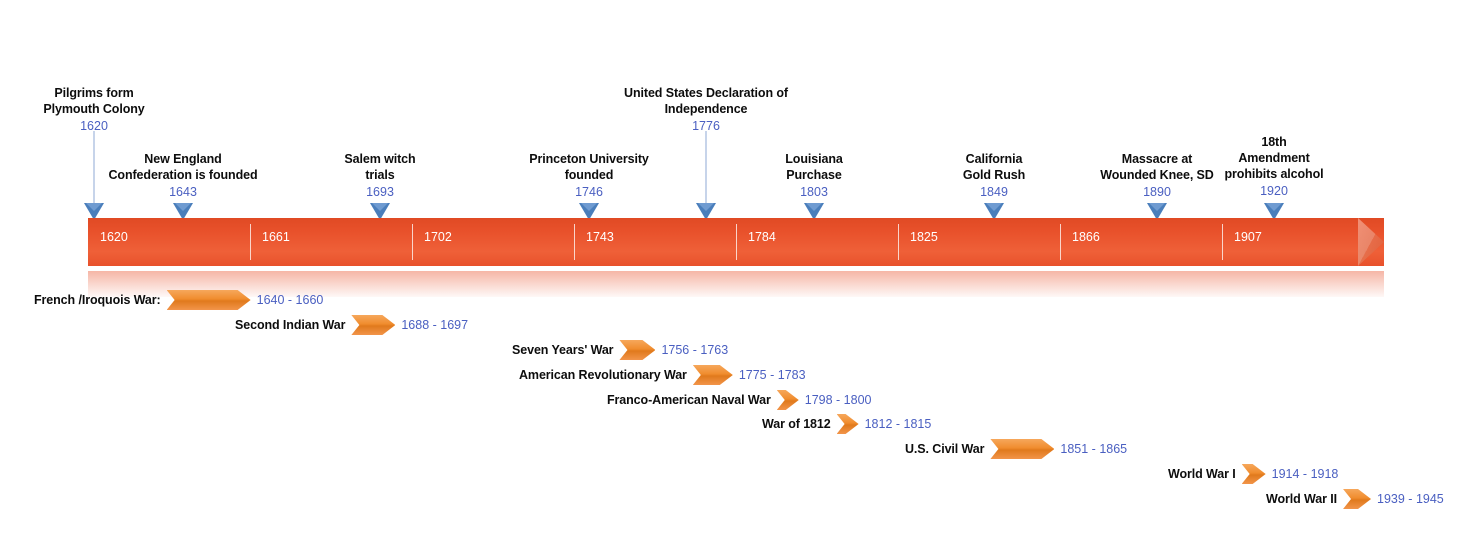 The image size is (1460, 546). I want to click on axis-tick-label: 1702, so click(438, 237).